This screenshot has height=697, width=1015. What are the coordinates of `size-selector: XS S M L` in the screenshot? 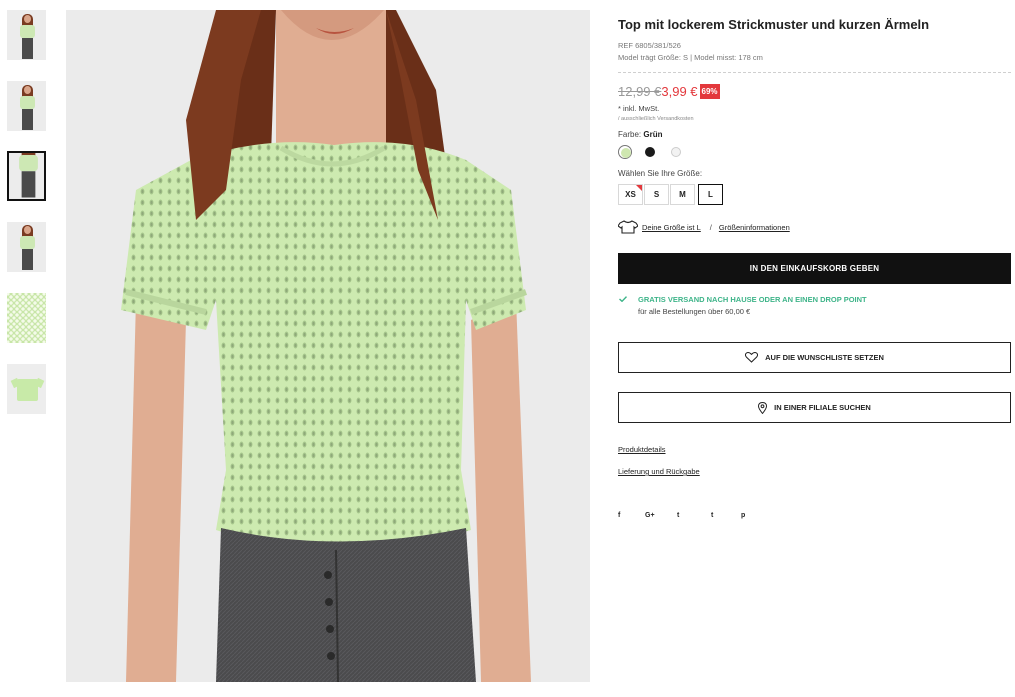 It's located at (671, 194).